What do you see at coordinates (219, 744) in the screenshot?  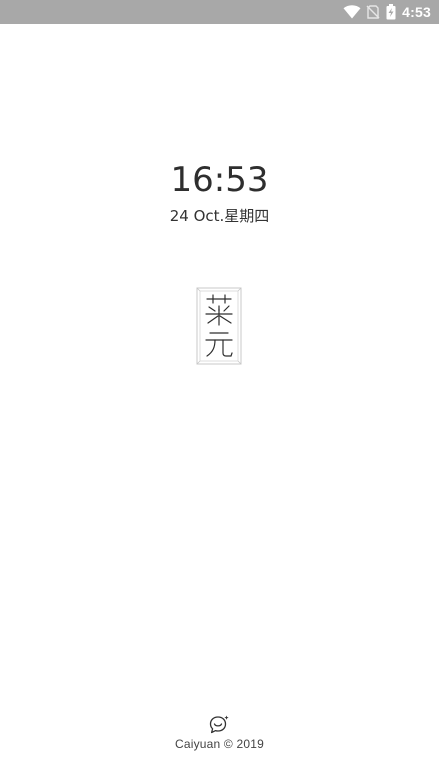 I see `copyright-text: Caiyuan © 2019` at bounding box center [219, 744].